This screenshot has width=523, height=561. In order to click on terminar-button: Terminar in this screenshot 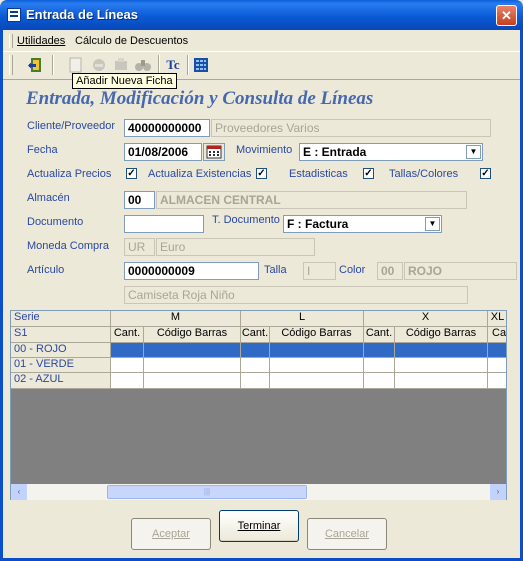, I will do `click(259, 526)`.